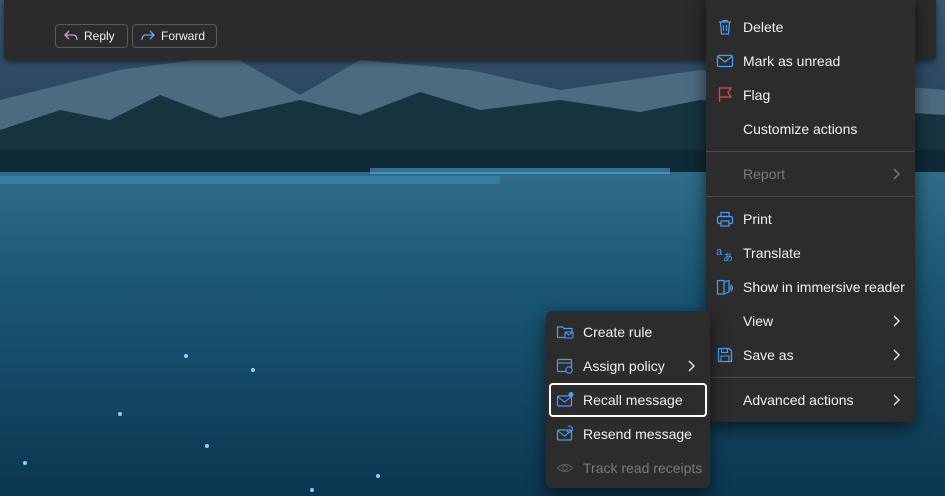 This screenshot has width=945, height=496. I want to click on menu-item-delete: Delete, so click(810, 27).